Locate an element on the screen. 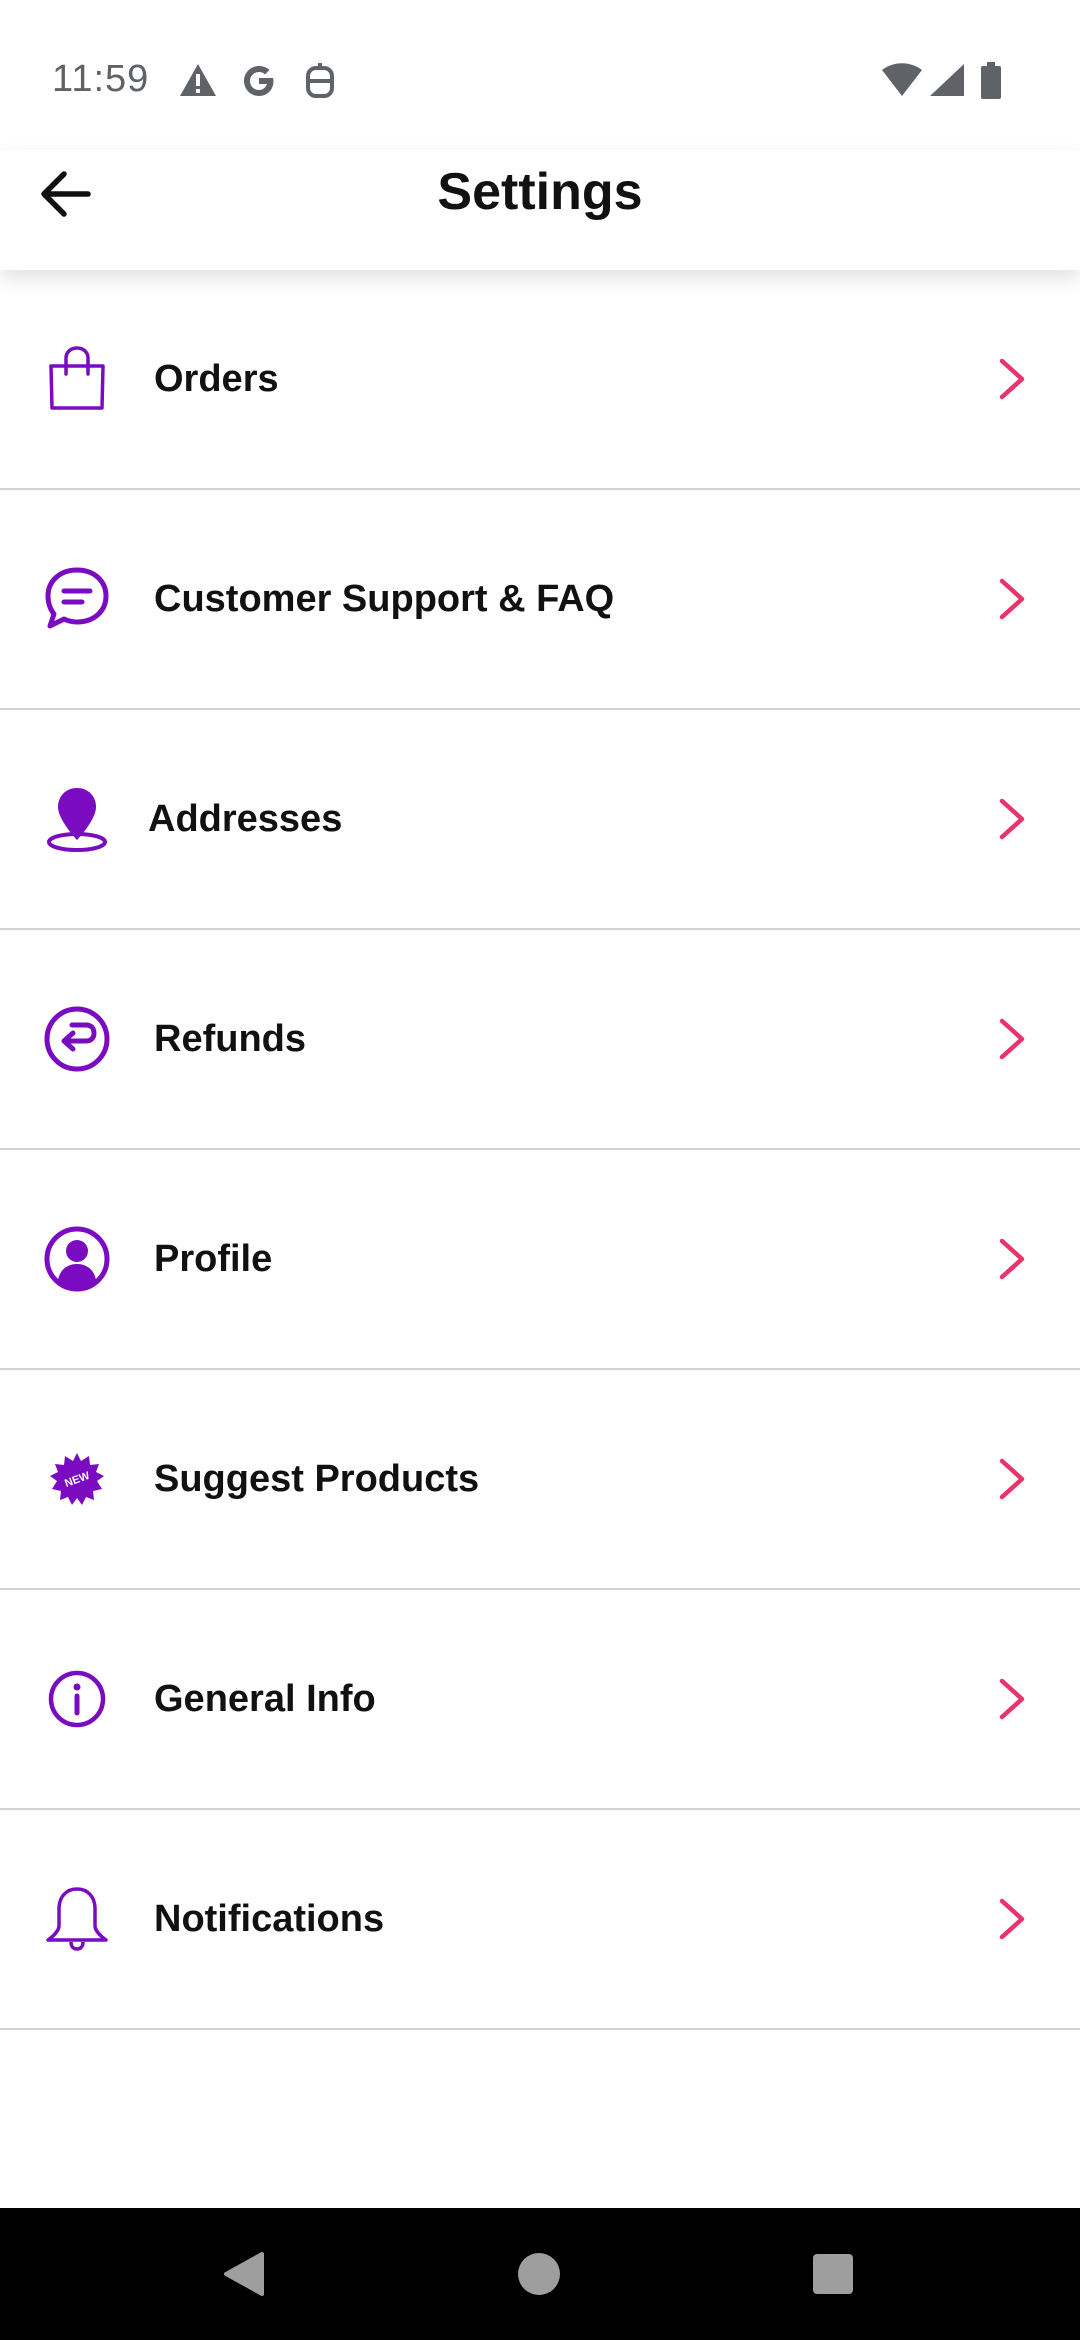 The image size is (1080, 2340). settings-item-label: Orders is located at coordinates (216, 378).